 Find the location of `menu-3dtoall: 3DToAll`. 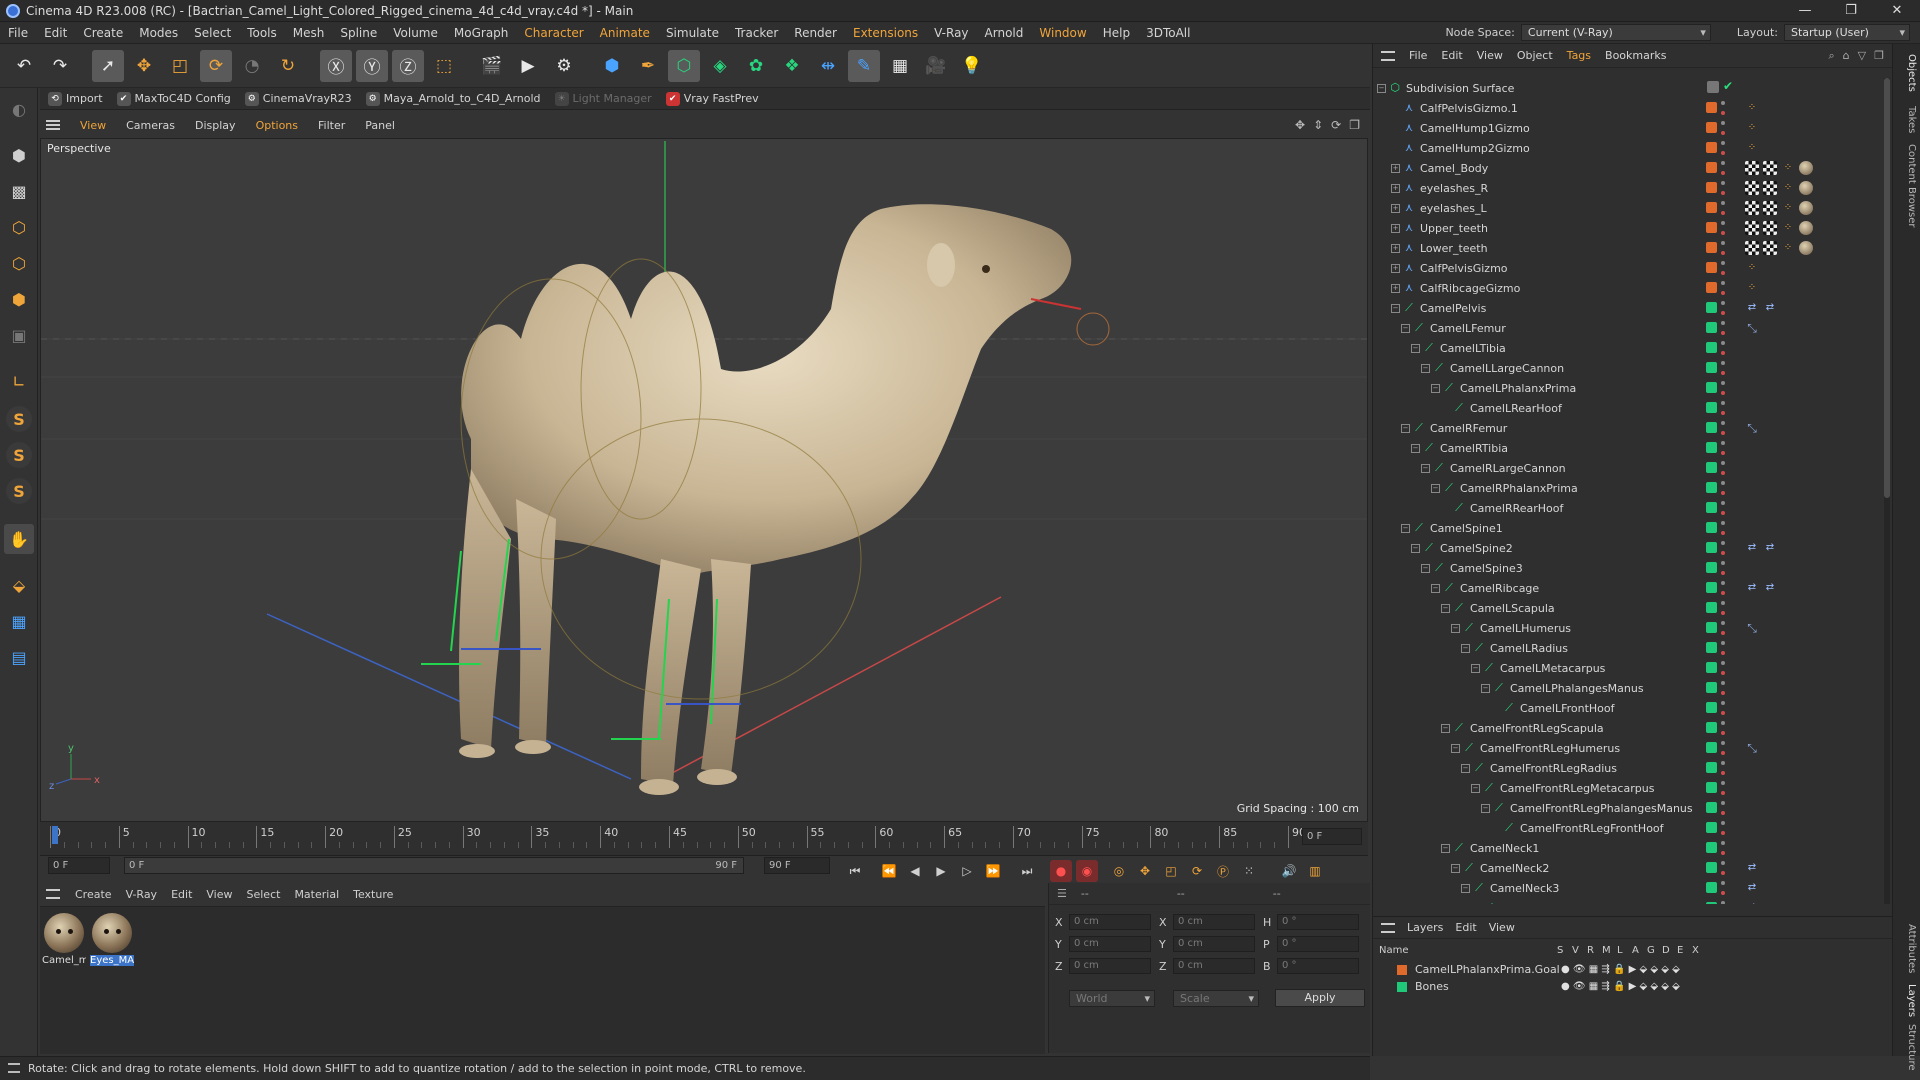

menu-3dtoall: 3DToAll is located at coordinates (1168, 33).